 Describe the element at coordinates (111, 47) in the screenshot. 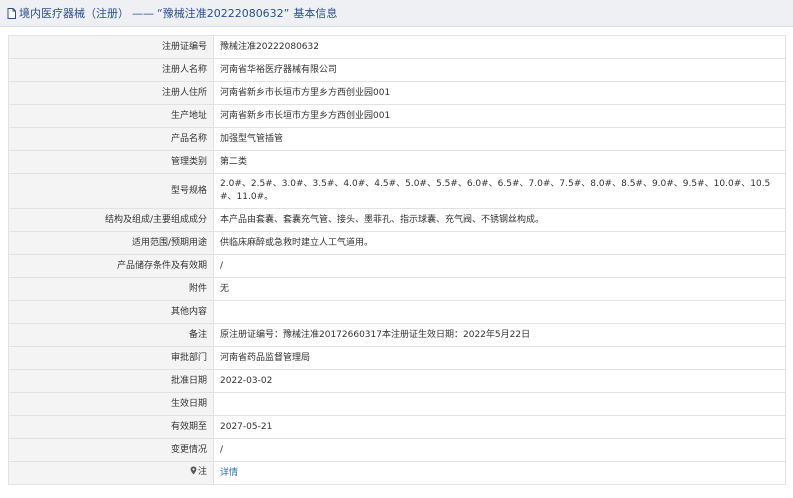

I see `row-label: 注册证编号` at that location.